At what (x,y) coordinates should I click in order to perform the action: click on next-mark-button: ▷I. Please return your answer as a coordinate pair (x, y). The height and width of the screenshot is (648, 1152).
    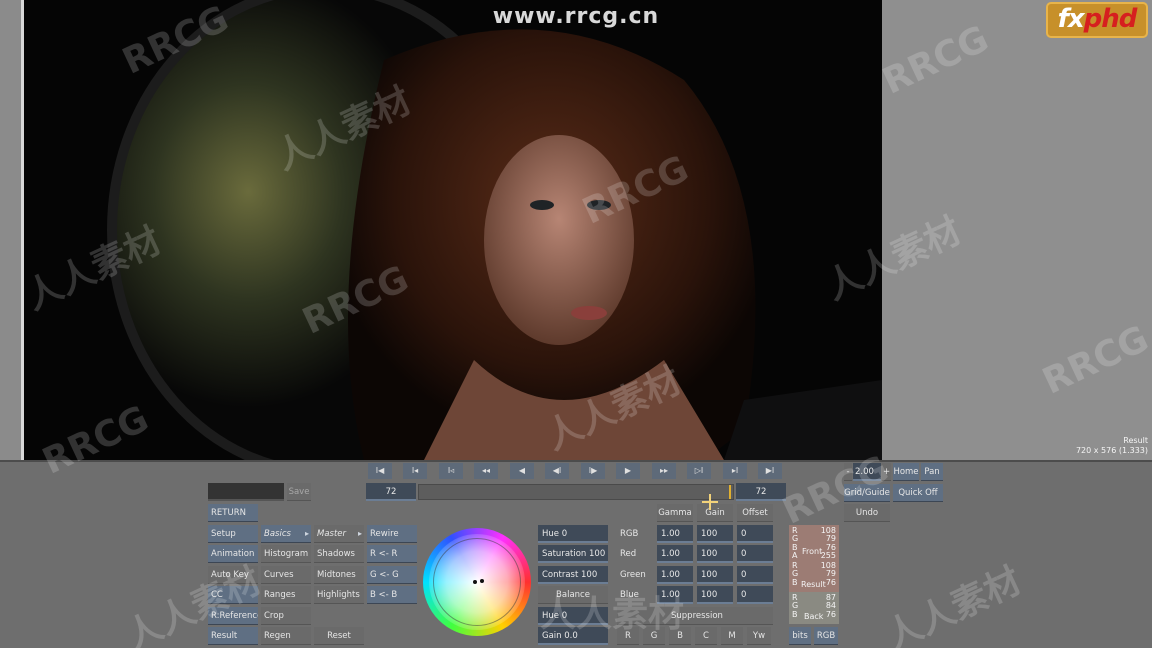
    Looking at the image, I should click on (699, 471).